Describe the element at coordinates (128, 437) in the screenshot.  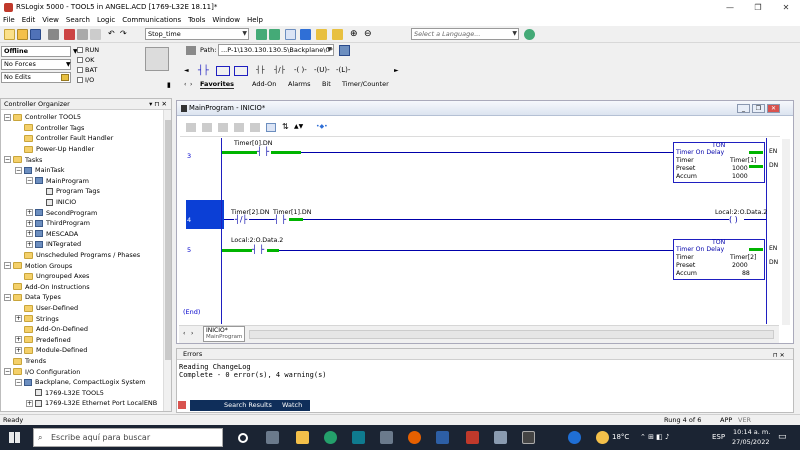
I see `taskbar-search: ⌕ Escribe aquí para buscar` at that location.